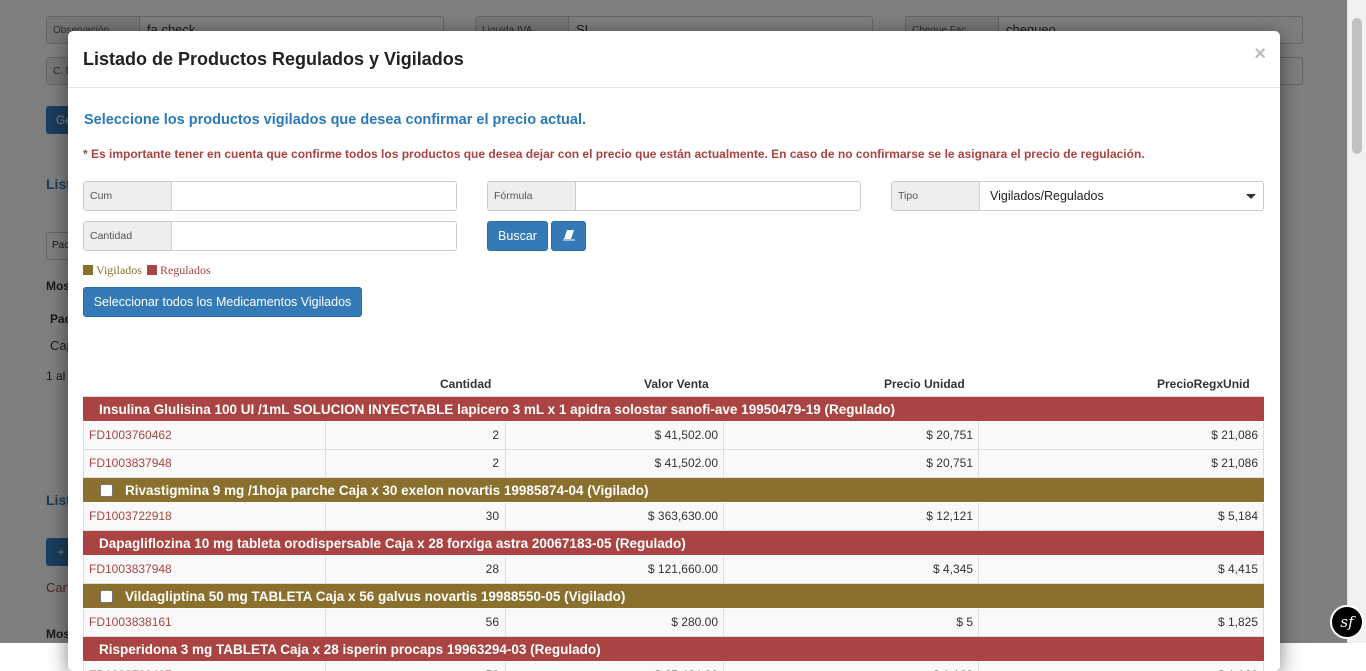  I want to click on formula-label: Fórmula, so click(532, 196).